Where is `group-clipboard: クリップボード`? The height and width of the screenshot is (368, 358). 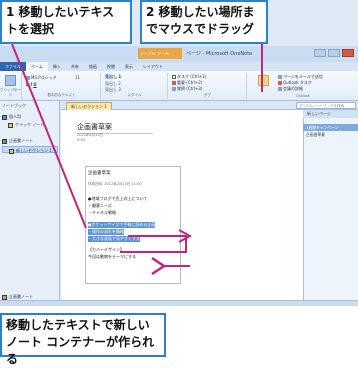
group-clipboard: クリップボード is located at coordinates (11, 86).